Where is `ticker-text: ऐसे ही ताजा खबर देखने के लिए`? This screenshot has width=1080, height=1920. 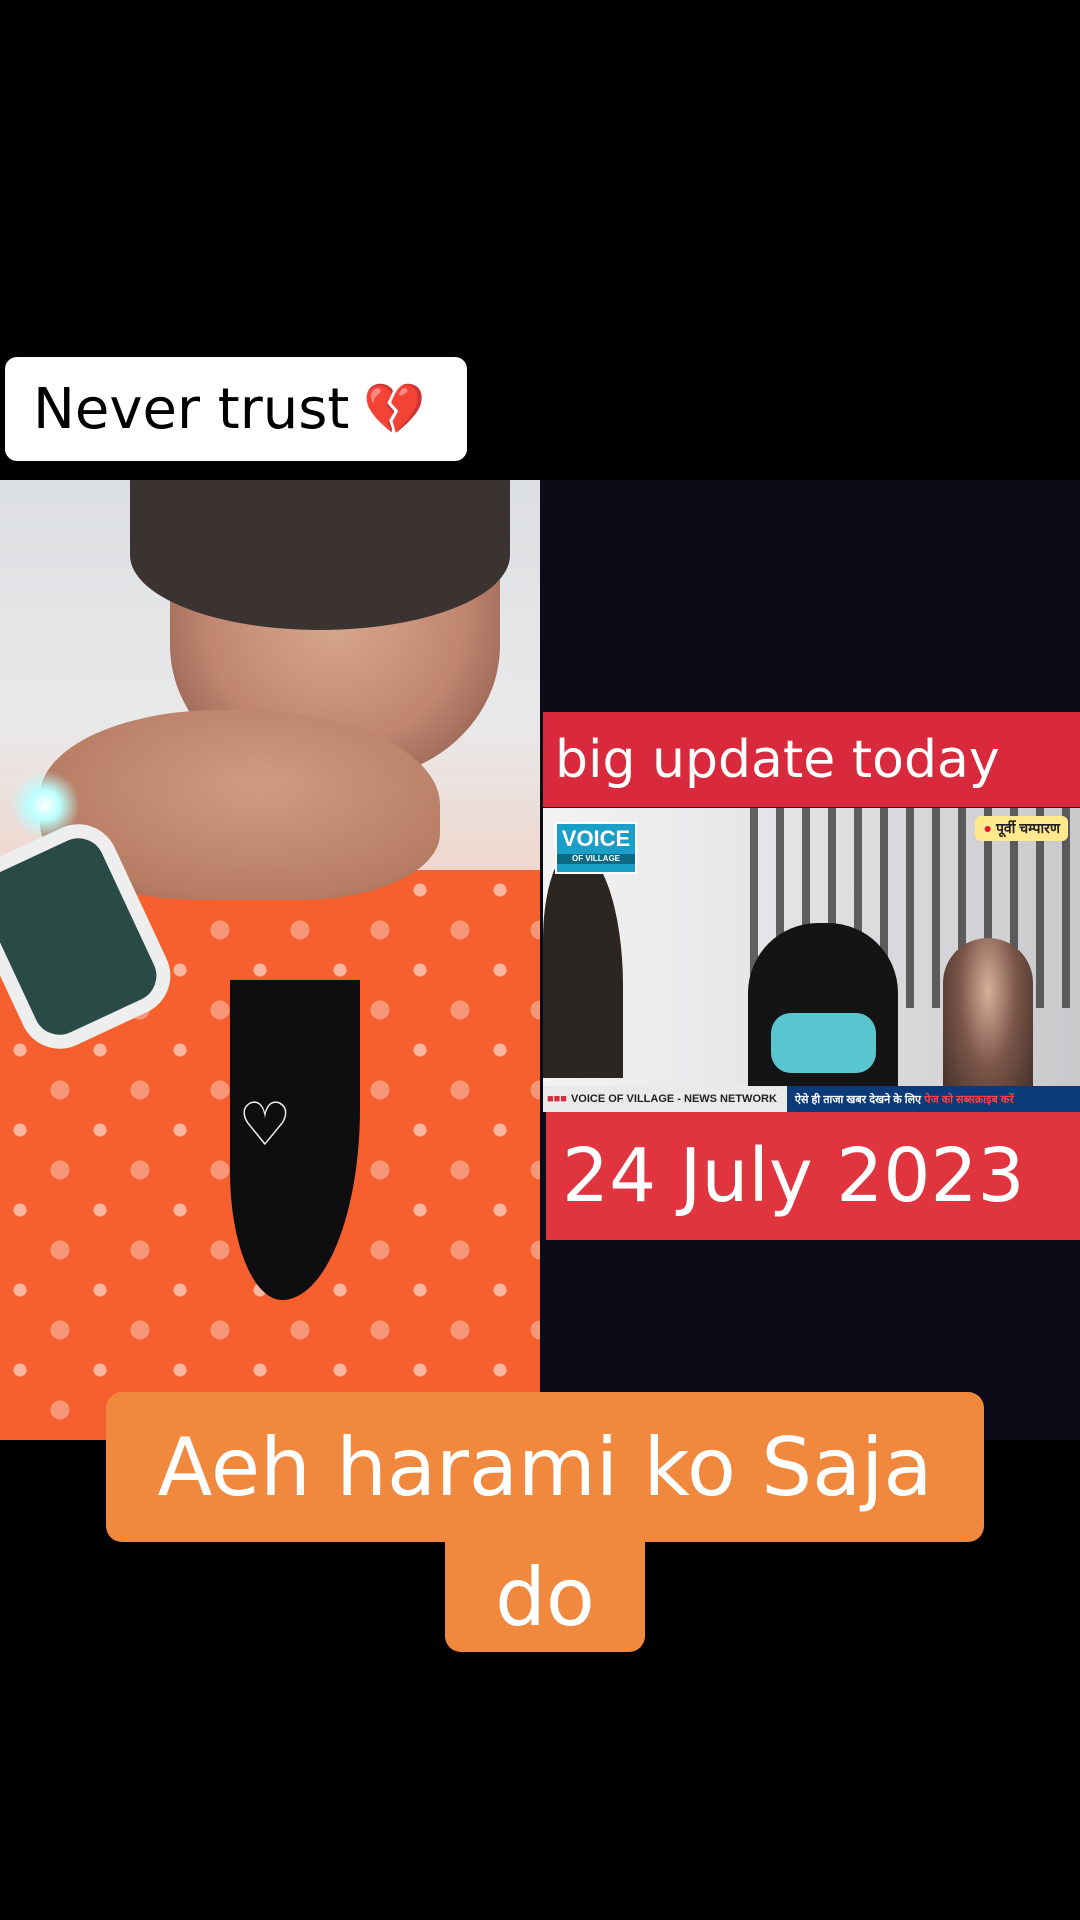 ticker-text: ऐसे ही ताजा खबर देखने के लिए is located at coordinates (858, 1099).